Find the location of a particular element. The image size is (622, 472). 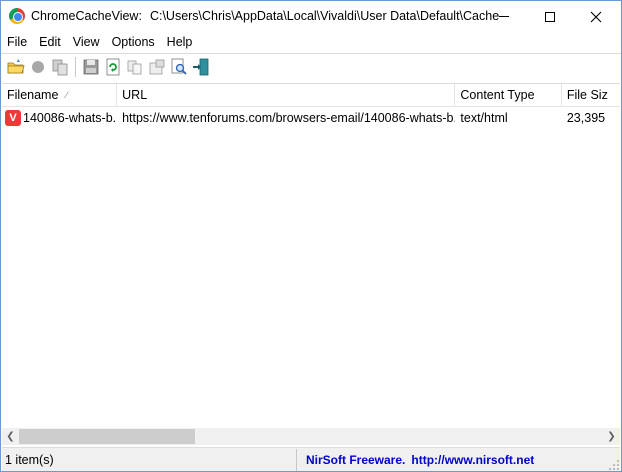

copy-files-button is located at coordinates (60, 67).